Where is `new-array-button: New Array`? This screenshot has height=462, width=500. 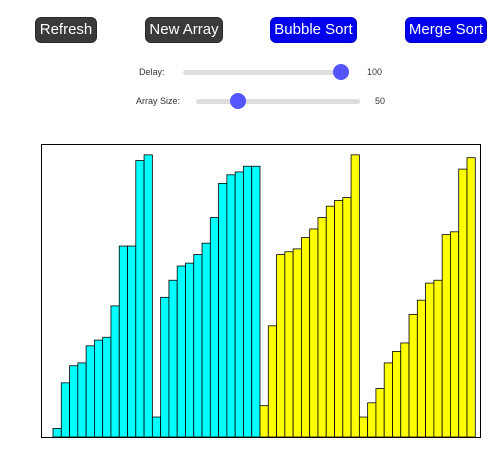 new-array-button: New Array is located at coordinates (184, 30).